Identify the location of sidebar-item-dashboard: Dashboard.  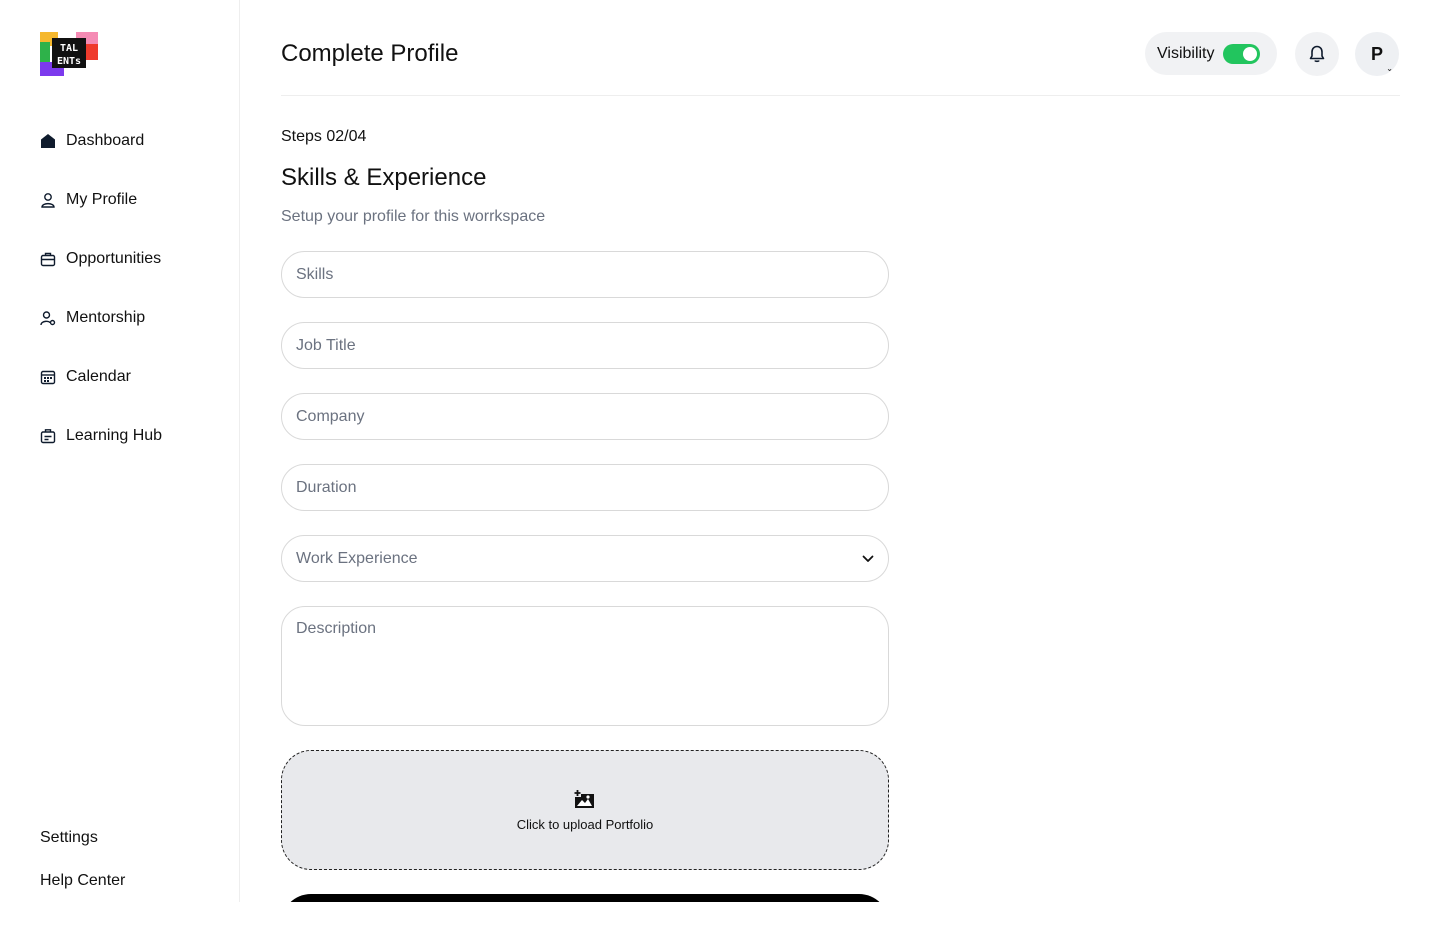
(92, 141).